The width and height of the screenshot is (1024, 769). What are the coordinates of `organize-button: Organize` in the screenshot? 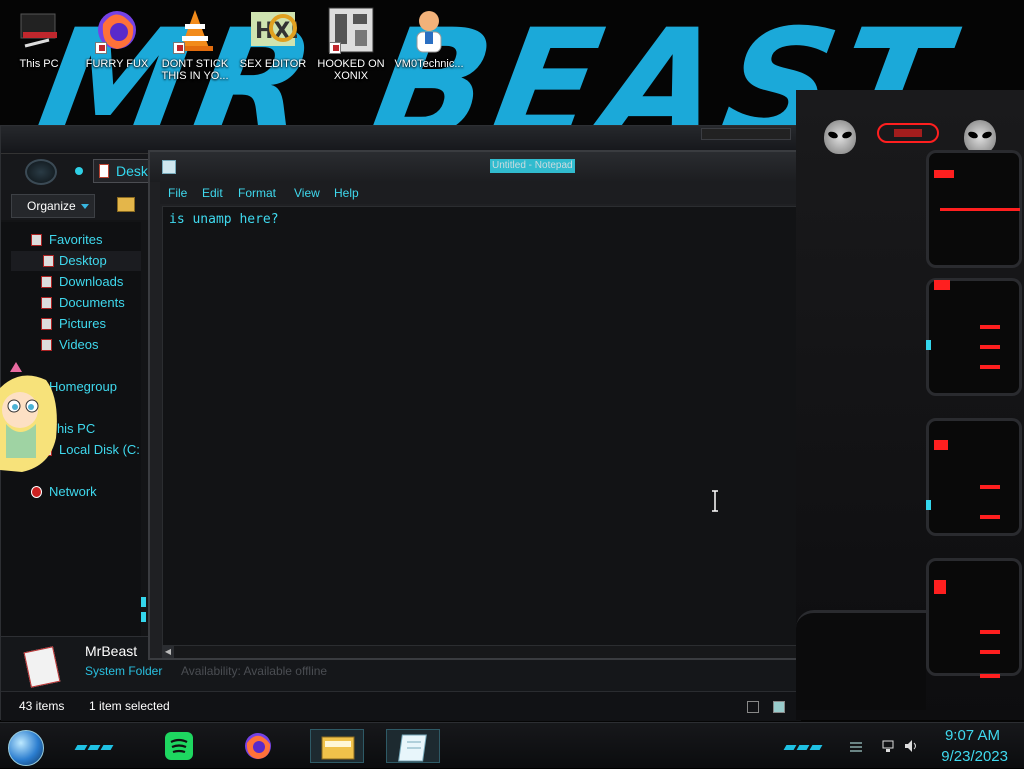 It's located at (53, 206).